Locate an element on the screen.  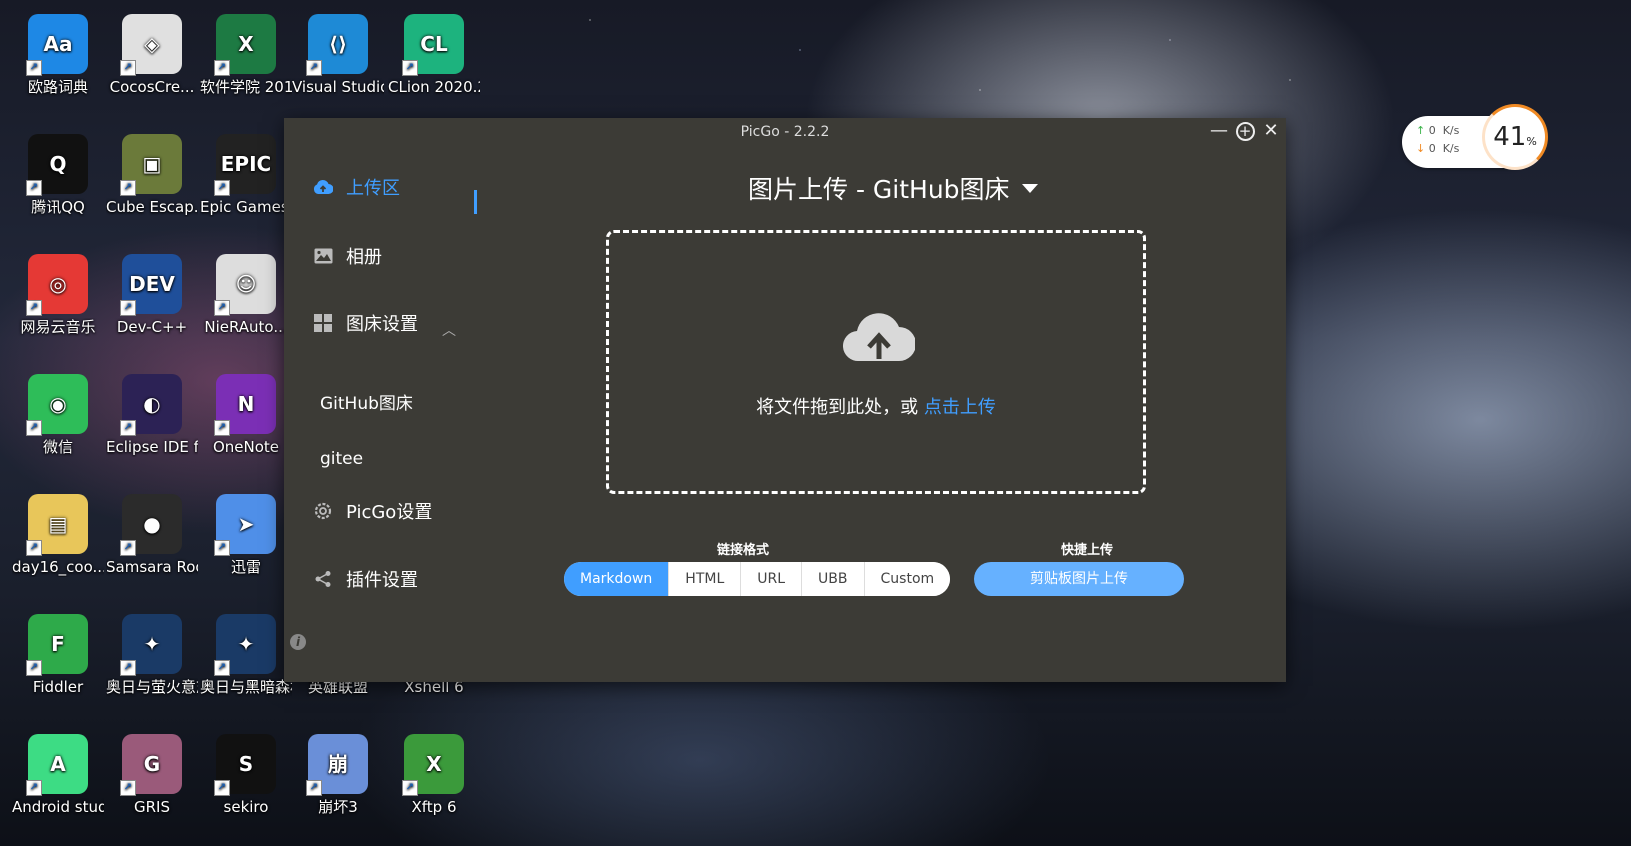
sidebar-item-album: 相册 is located at coordinates (347, 256).